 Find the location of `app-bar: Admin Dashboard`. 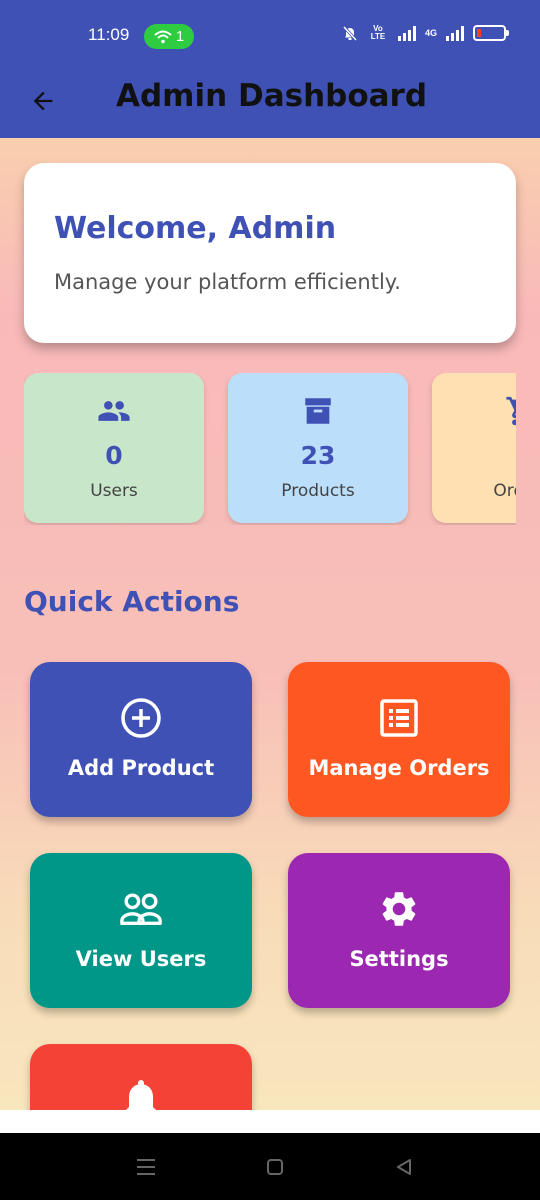

app-bar: Admin Dashboard is located at coordinates (270, 102).